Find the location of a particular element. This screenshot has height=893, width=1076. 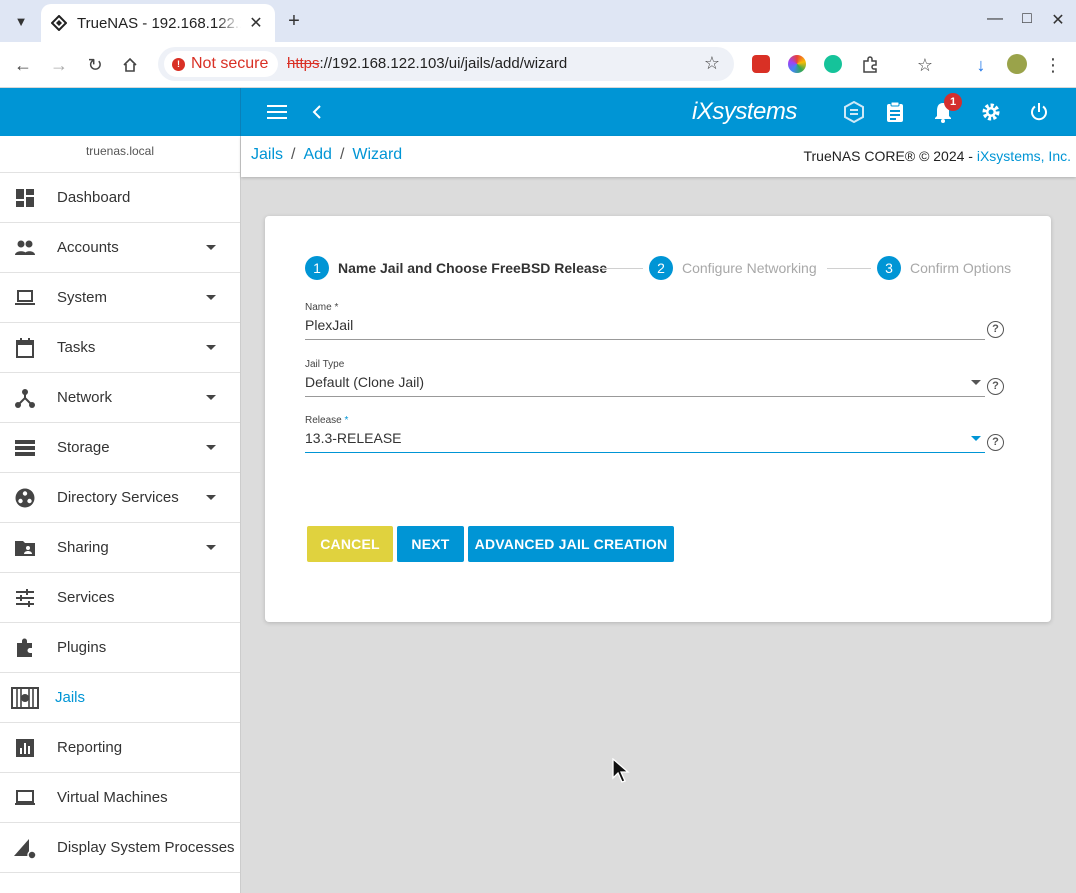

advanced-jail-creation-button: ADVANCED JAIL CREATION is located at coordinates (571, 544).